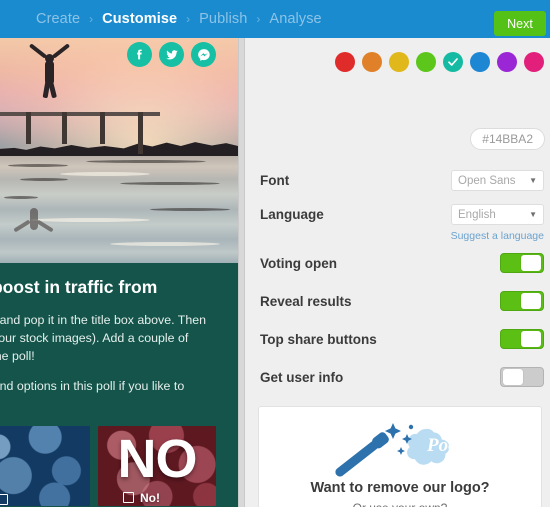 This screenshot has width=550, height=507. What do you see at coordinates (119, 209) in the screenshot?
I see `water-surface` at bounding box center [119, 209].